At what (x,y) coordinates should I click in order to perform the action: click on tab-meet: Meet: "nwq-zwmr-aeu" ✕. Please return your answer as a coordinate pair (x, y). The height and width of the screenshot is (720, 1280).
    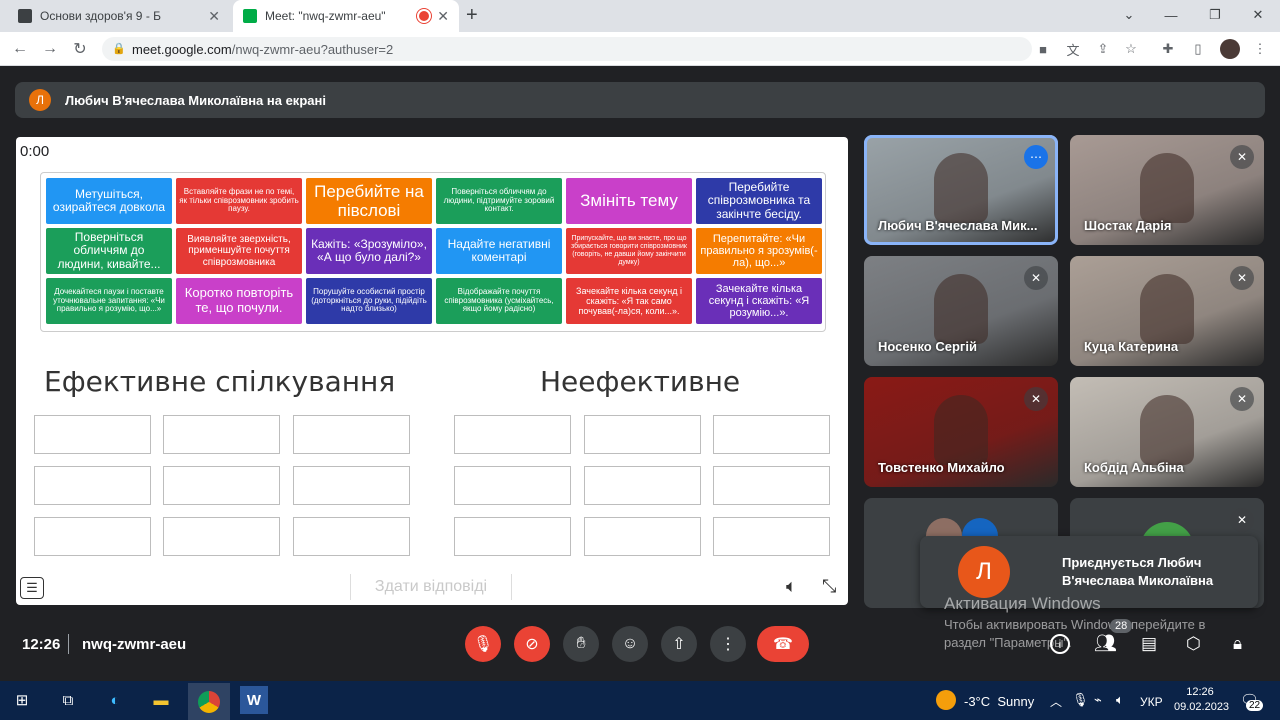
    Looking at the image, I should click on (346, 16).